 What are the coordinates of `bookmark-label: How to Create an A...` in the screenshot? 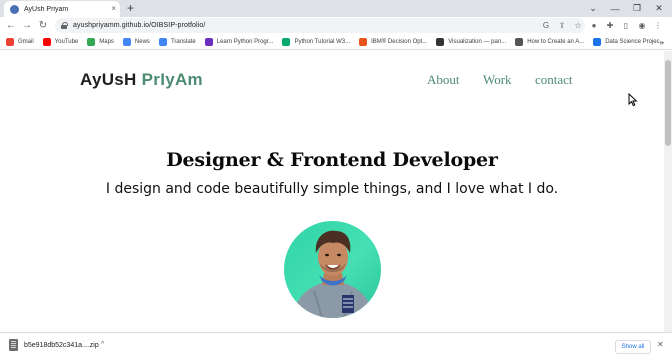 It's located at (556, 41).